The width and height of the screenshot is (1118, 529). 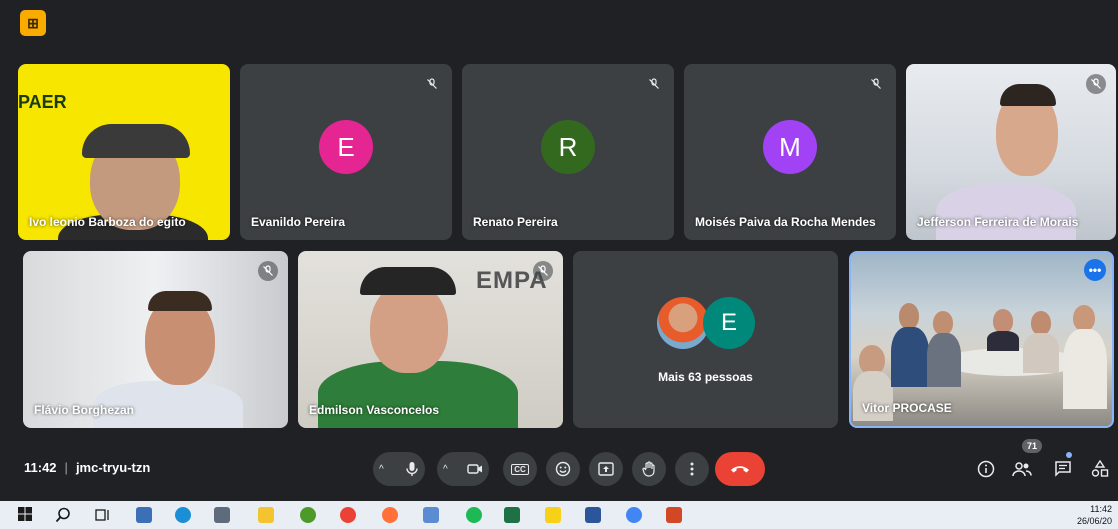 I want to click on mic-button: ^, so click(x=399, y=469).